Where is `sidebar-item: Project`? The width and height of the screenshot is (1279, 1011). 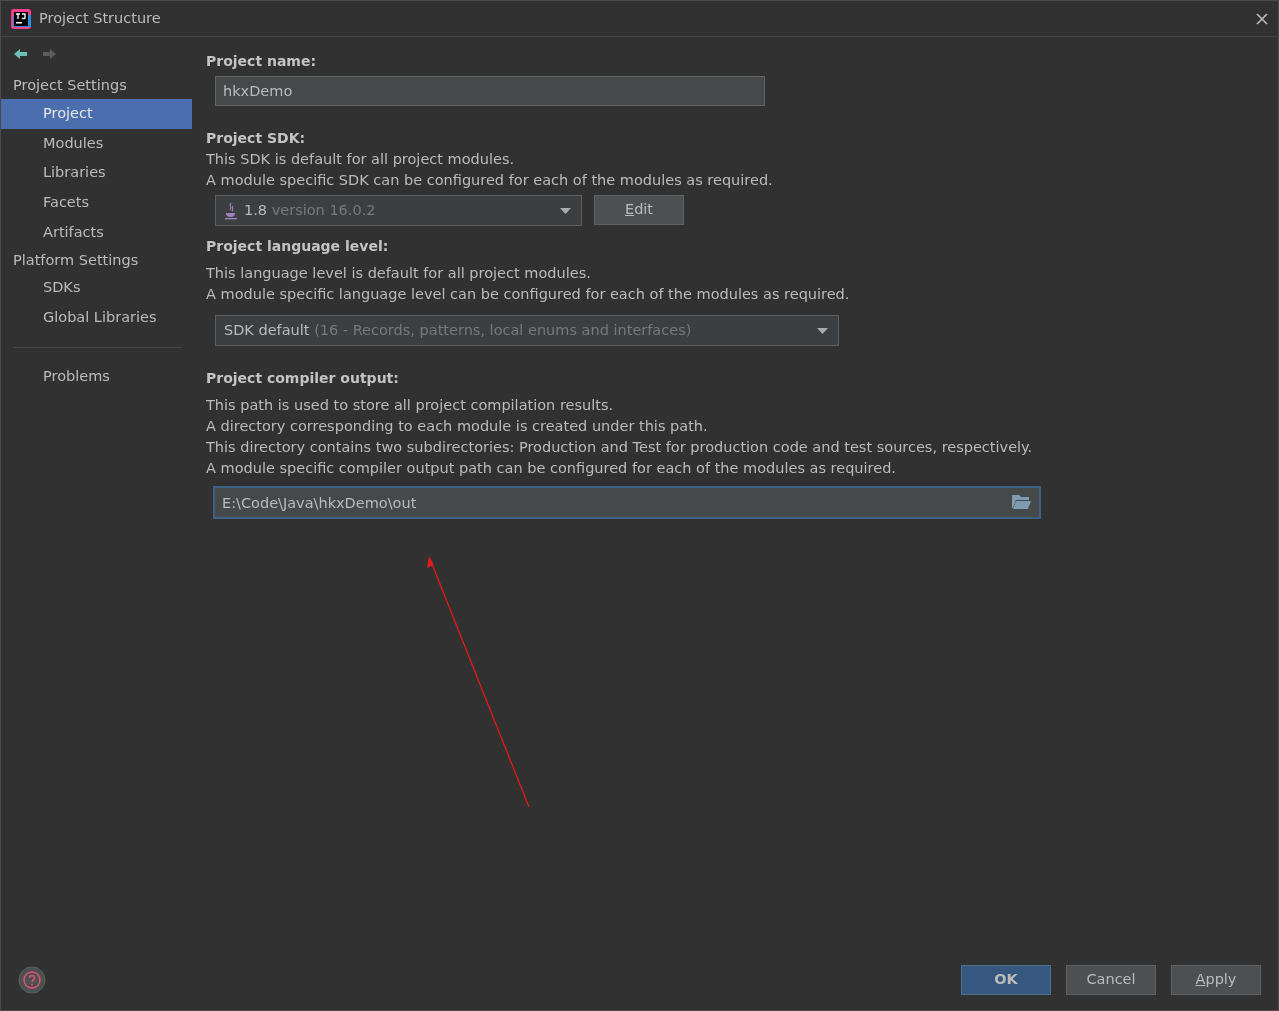 sidebar-item: Project is located at coordinates (96, 113).